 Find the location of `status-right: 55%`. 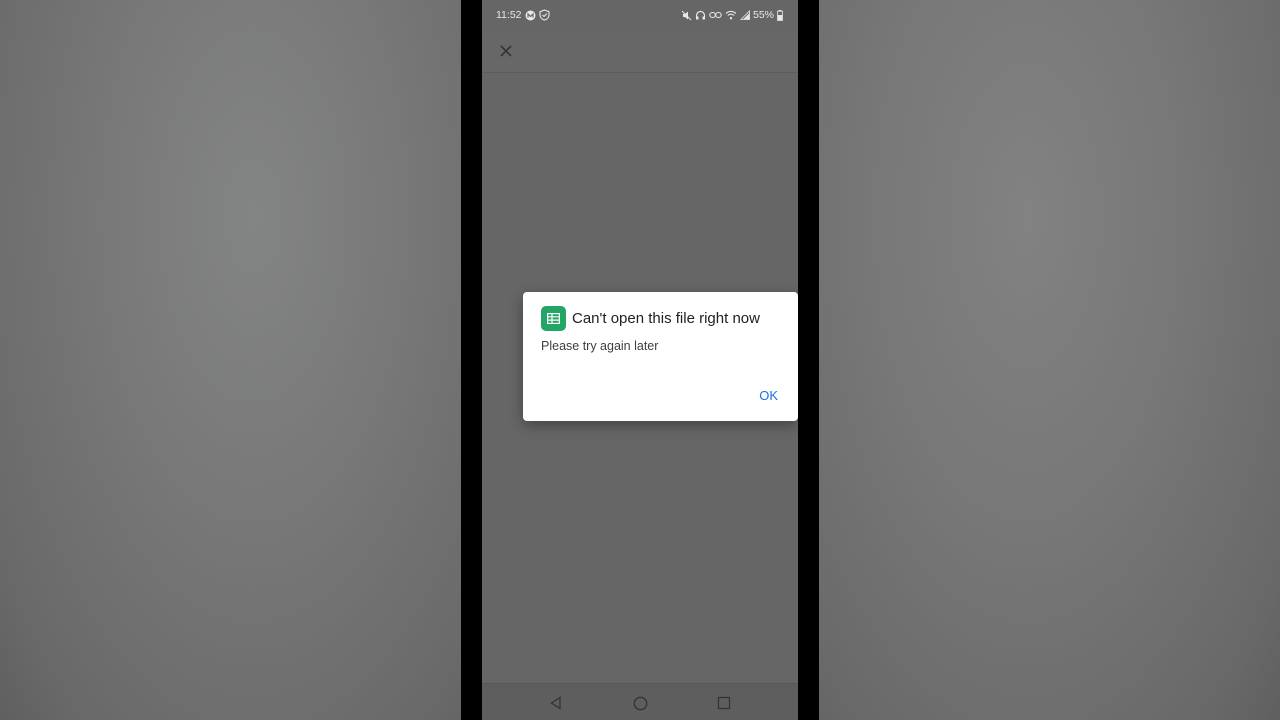

status-right: 55% is located at coordinates (732, 15).